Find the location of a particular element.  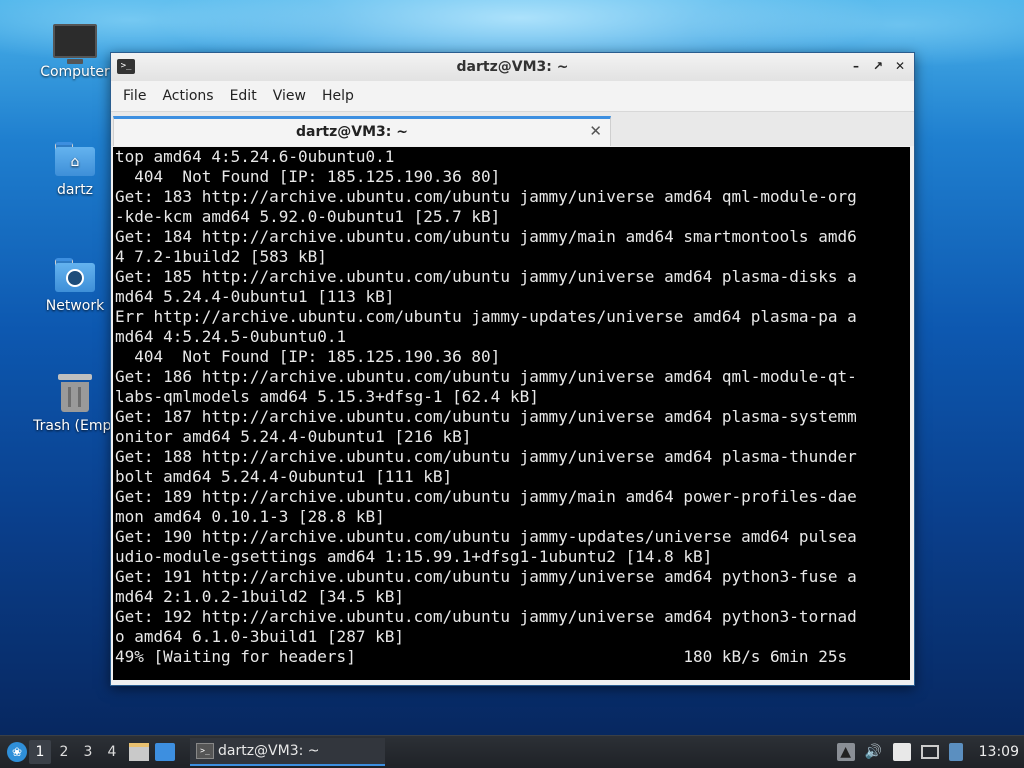

terminal-line: o amd64 6.1.0-3build1 [287 kB] is located at coordinates (259, 636).